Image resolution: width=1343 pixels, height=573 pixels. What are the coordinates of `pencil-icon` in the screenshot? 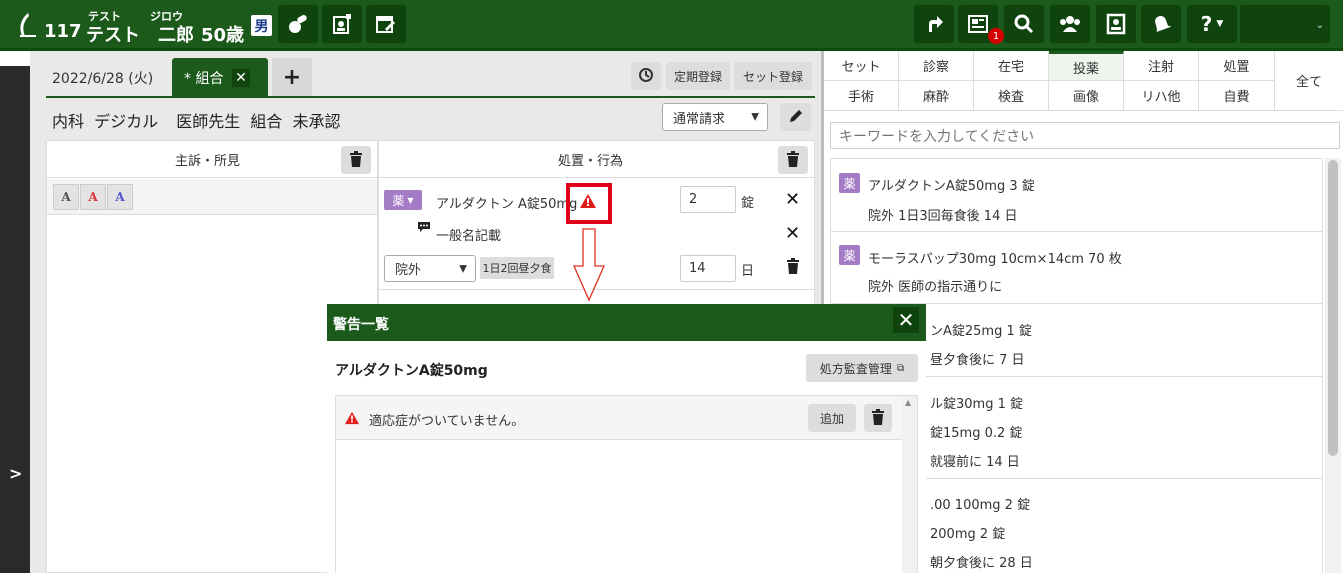 It's located at (796, 117).